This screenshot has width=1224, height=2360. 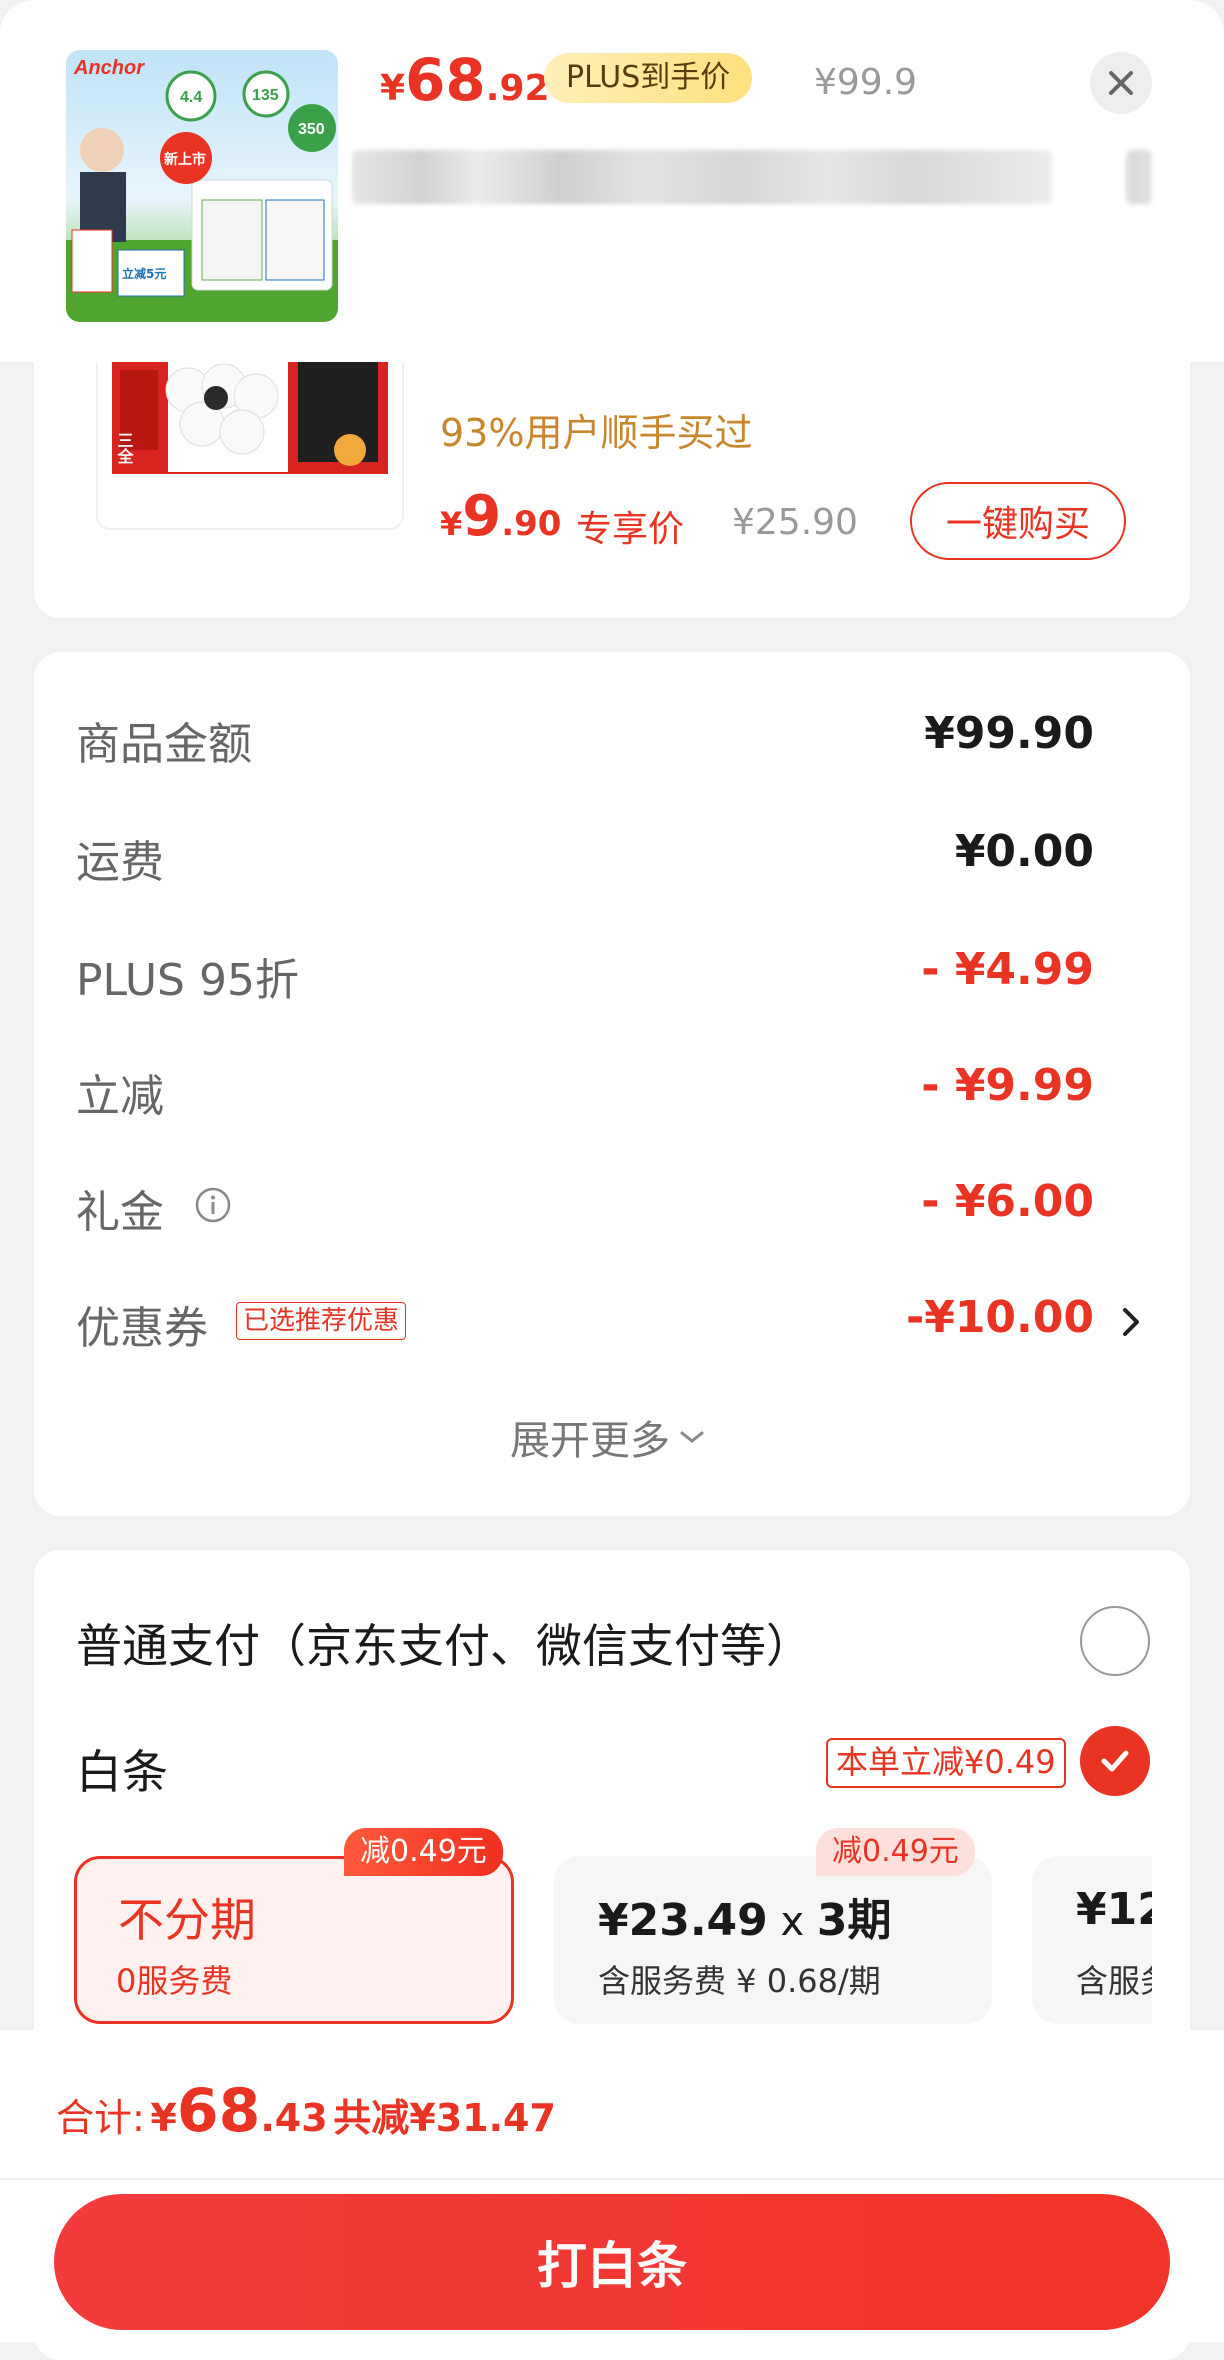 What do you see at coordinates (311, 129) in the screenshot?
I see `thumb-badge-350: 350` at bounding box center [311, 129].